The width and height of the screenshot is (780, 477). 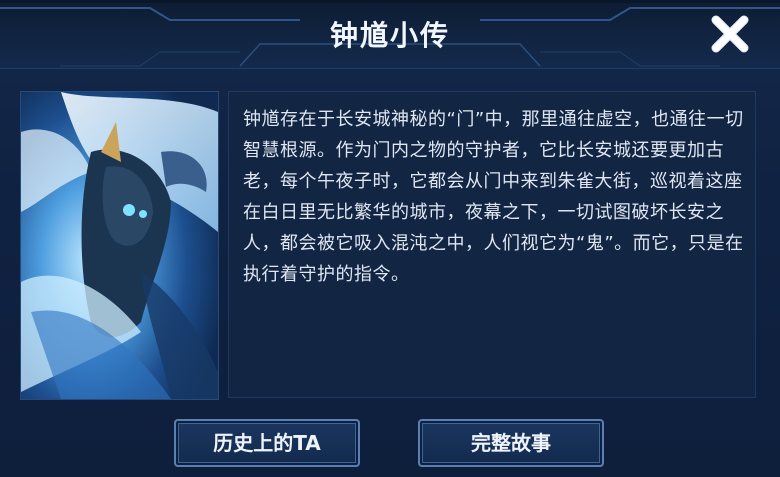 I want to click on full-story-button: 完整故事, so click(x=511, y=443).